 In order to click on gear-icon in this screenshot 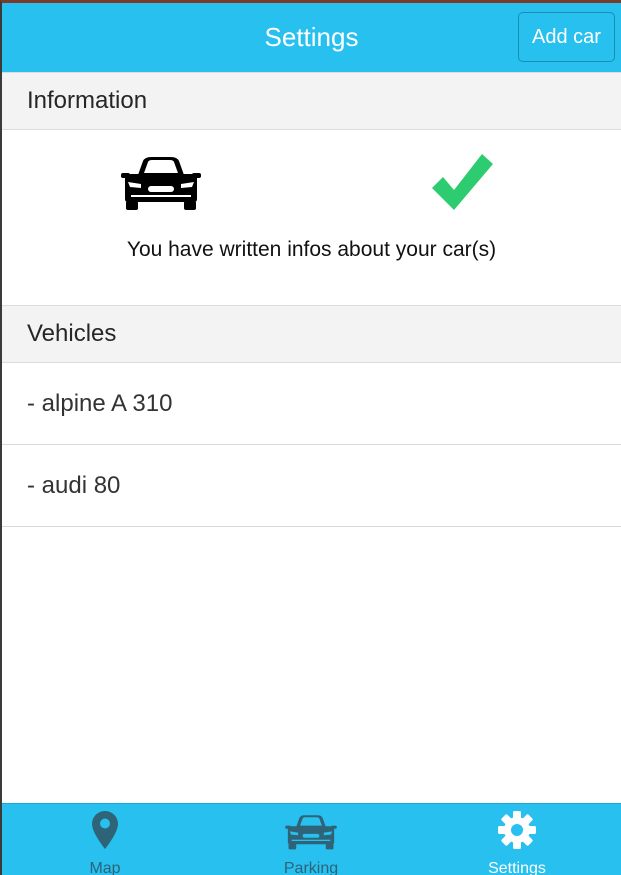, I will do `click(517, 830)`.